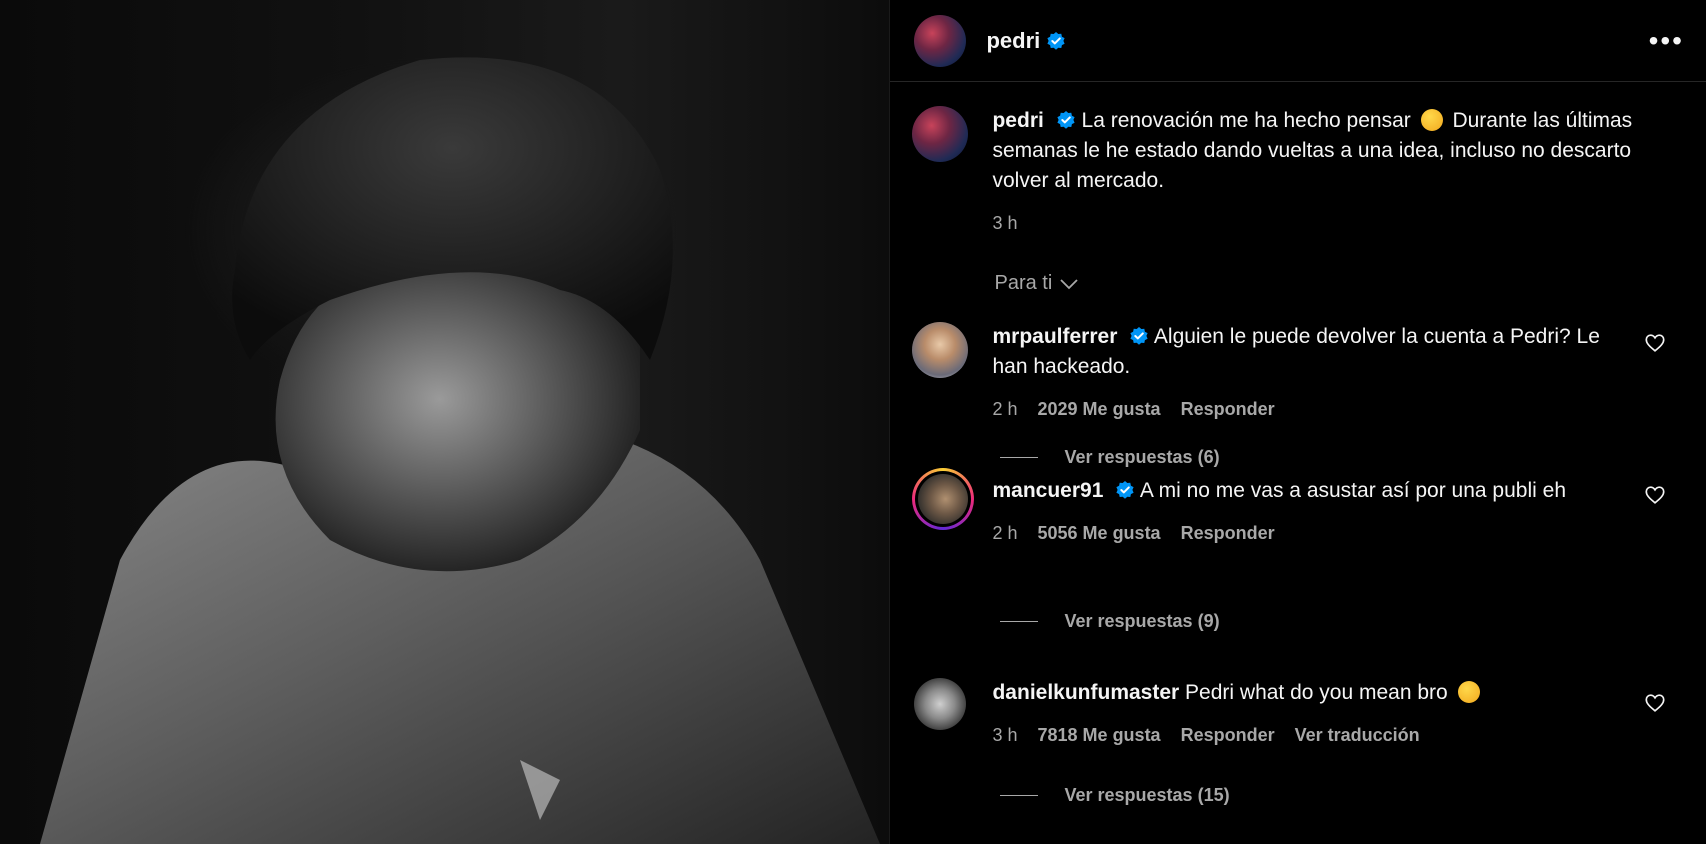 This screenshot has width=1706, height=844. What do you see at coordinates (1468, 692) in the screenshot?
I see `loudly-crying-emoji` at bounding box center [1468, 692].